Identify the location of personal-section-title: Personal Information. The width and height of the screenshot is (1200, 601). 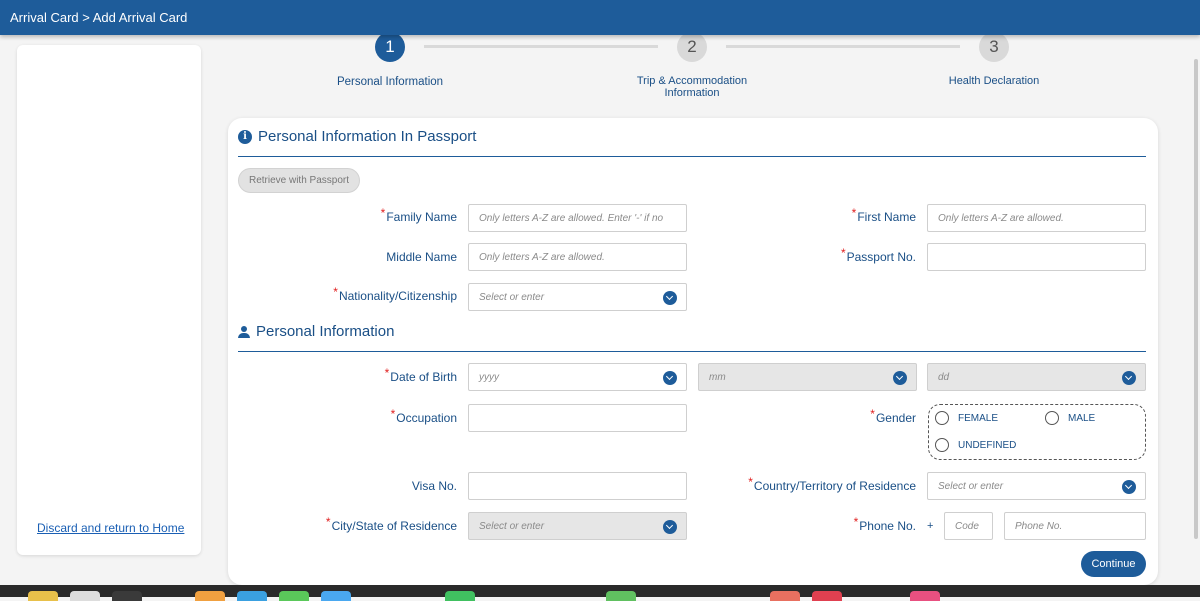
(316, 331).